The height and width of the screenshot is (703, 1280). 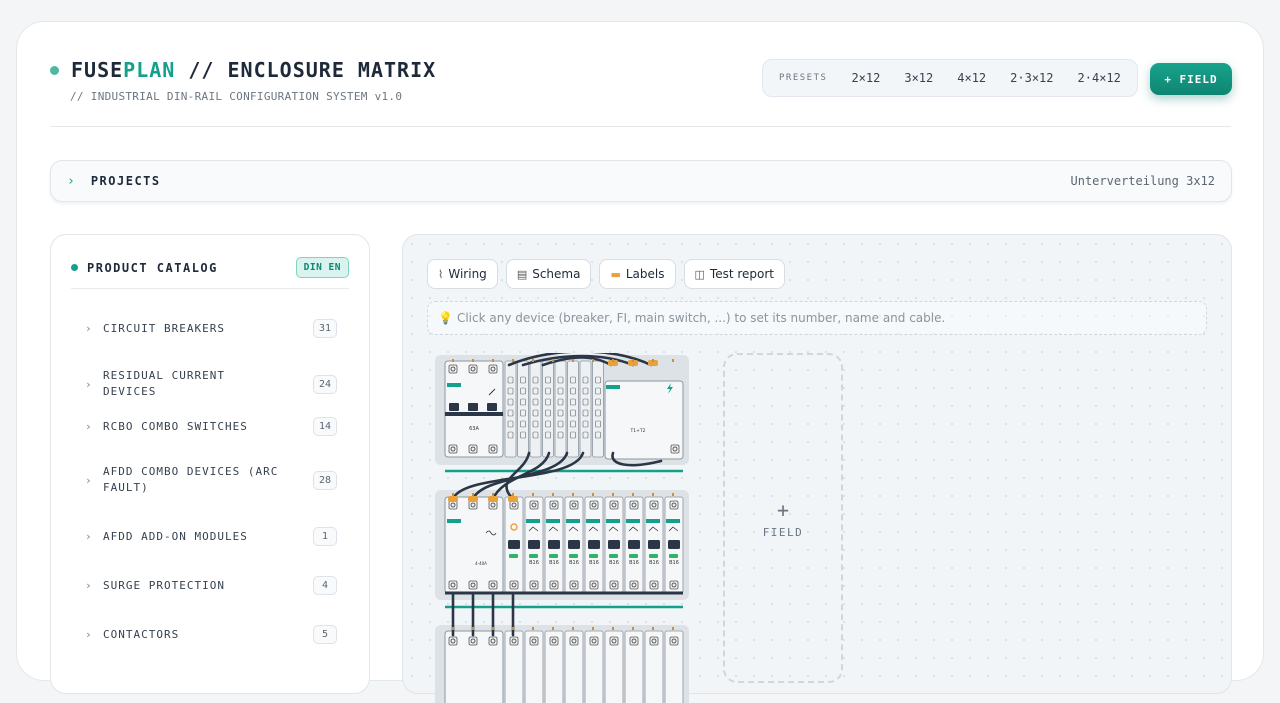 I want to click on workspace-toolbar: ⌇ Wiring ▤ Schema ▬ Labels ◫ Test report, so click(x=606, y=274).